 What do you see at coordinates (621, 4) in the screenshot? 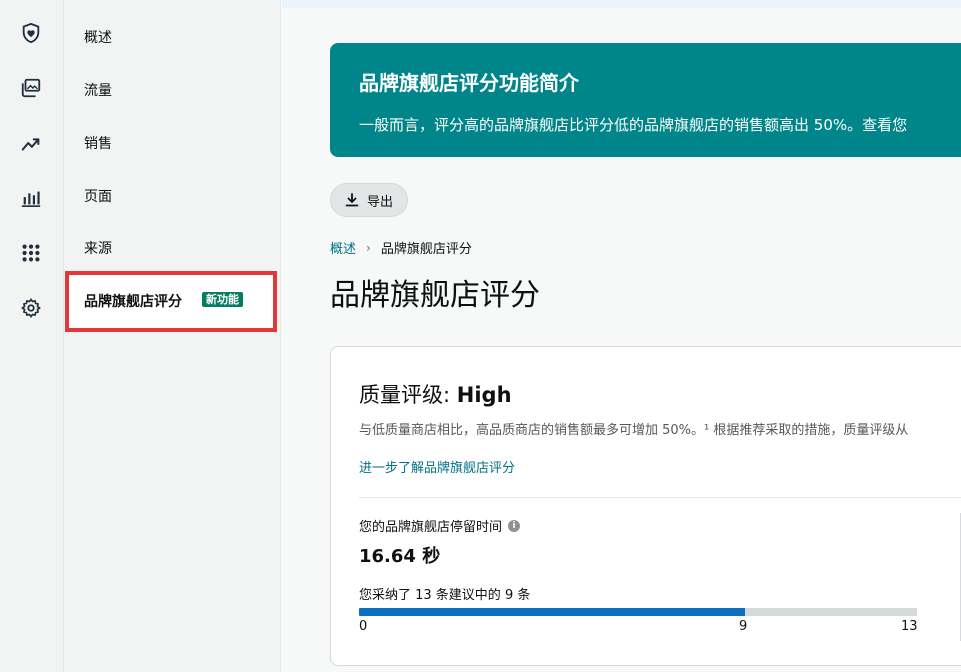
I see `top-strip` at bounding box center [621, 4].